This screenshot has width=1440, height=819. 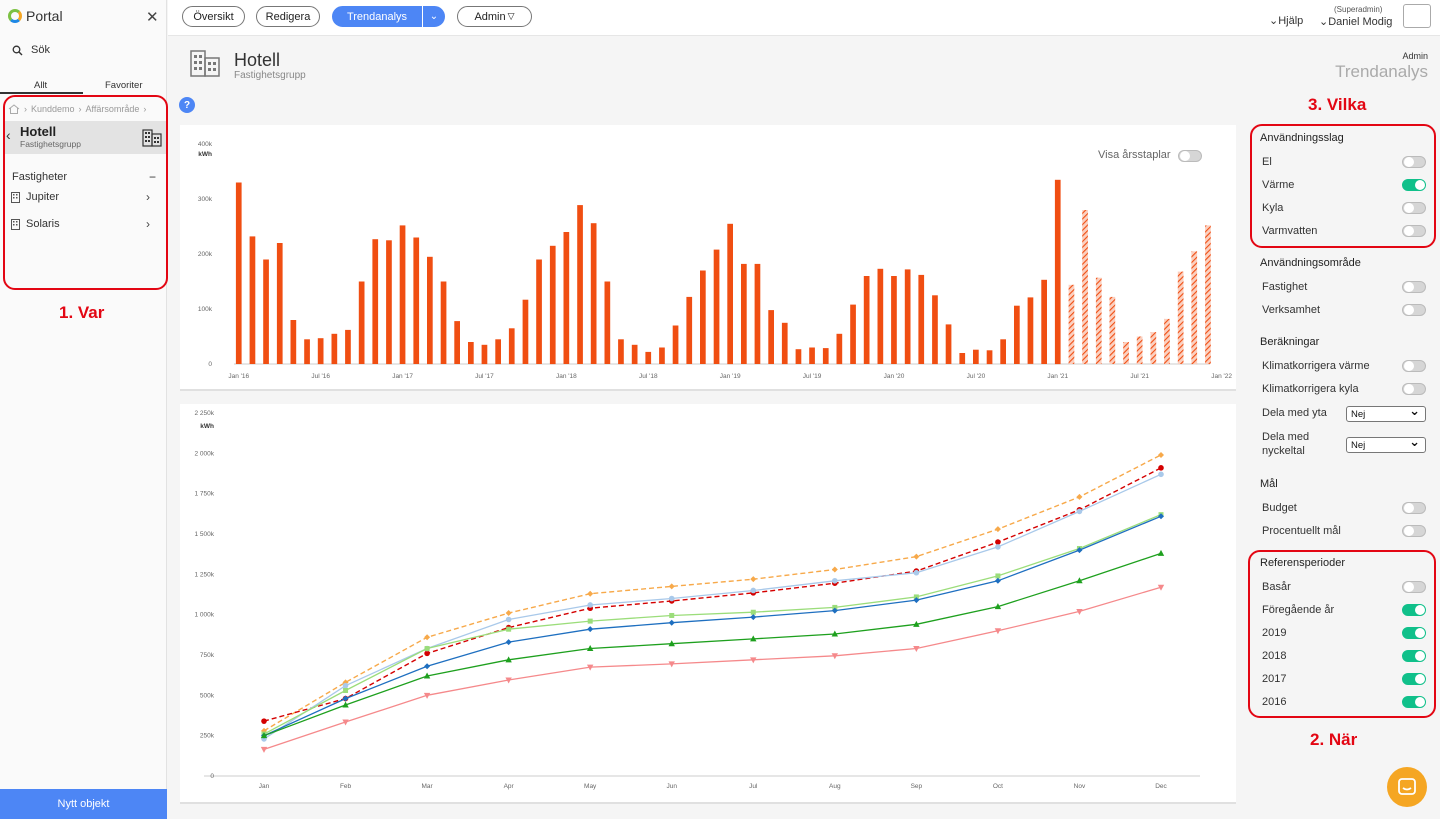 What do you see at coordinates (1414, 531) in the screenshot?
I see `toggle-procentuellt` at bounding box center [1414, 531].